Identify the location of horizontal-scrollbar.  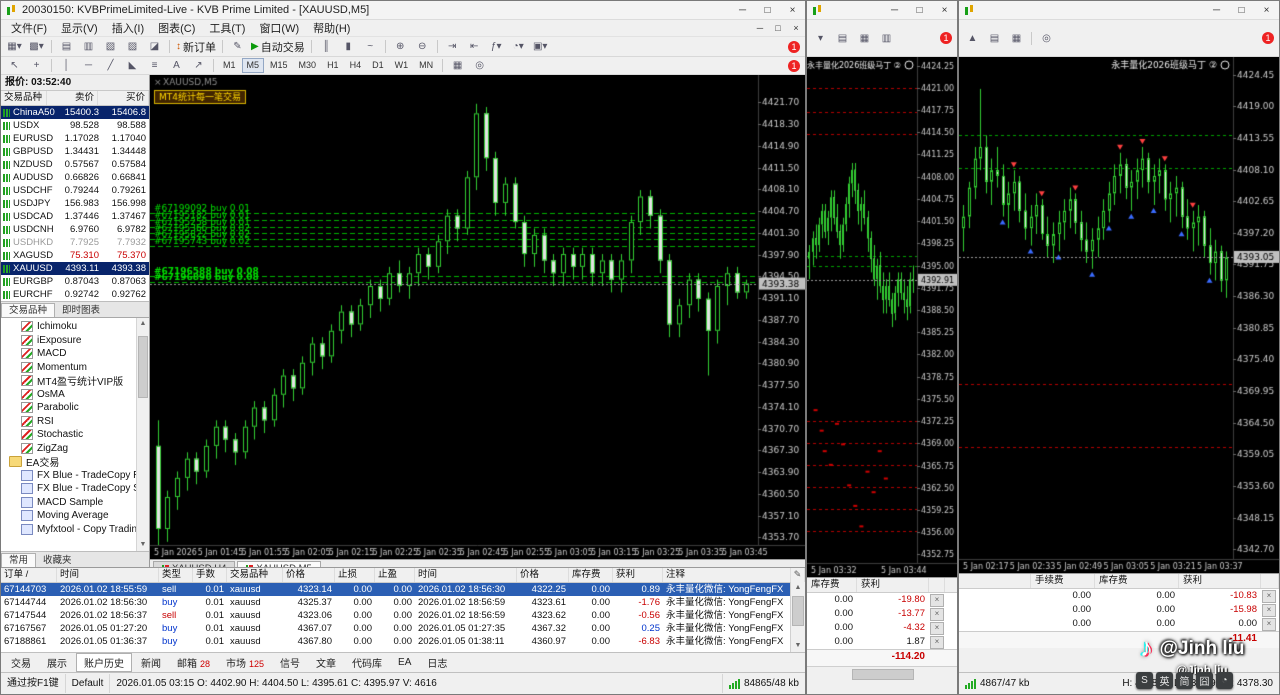
(882, 673).